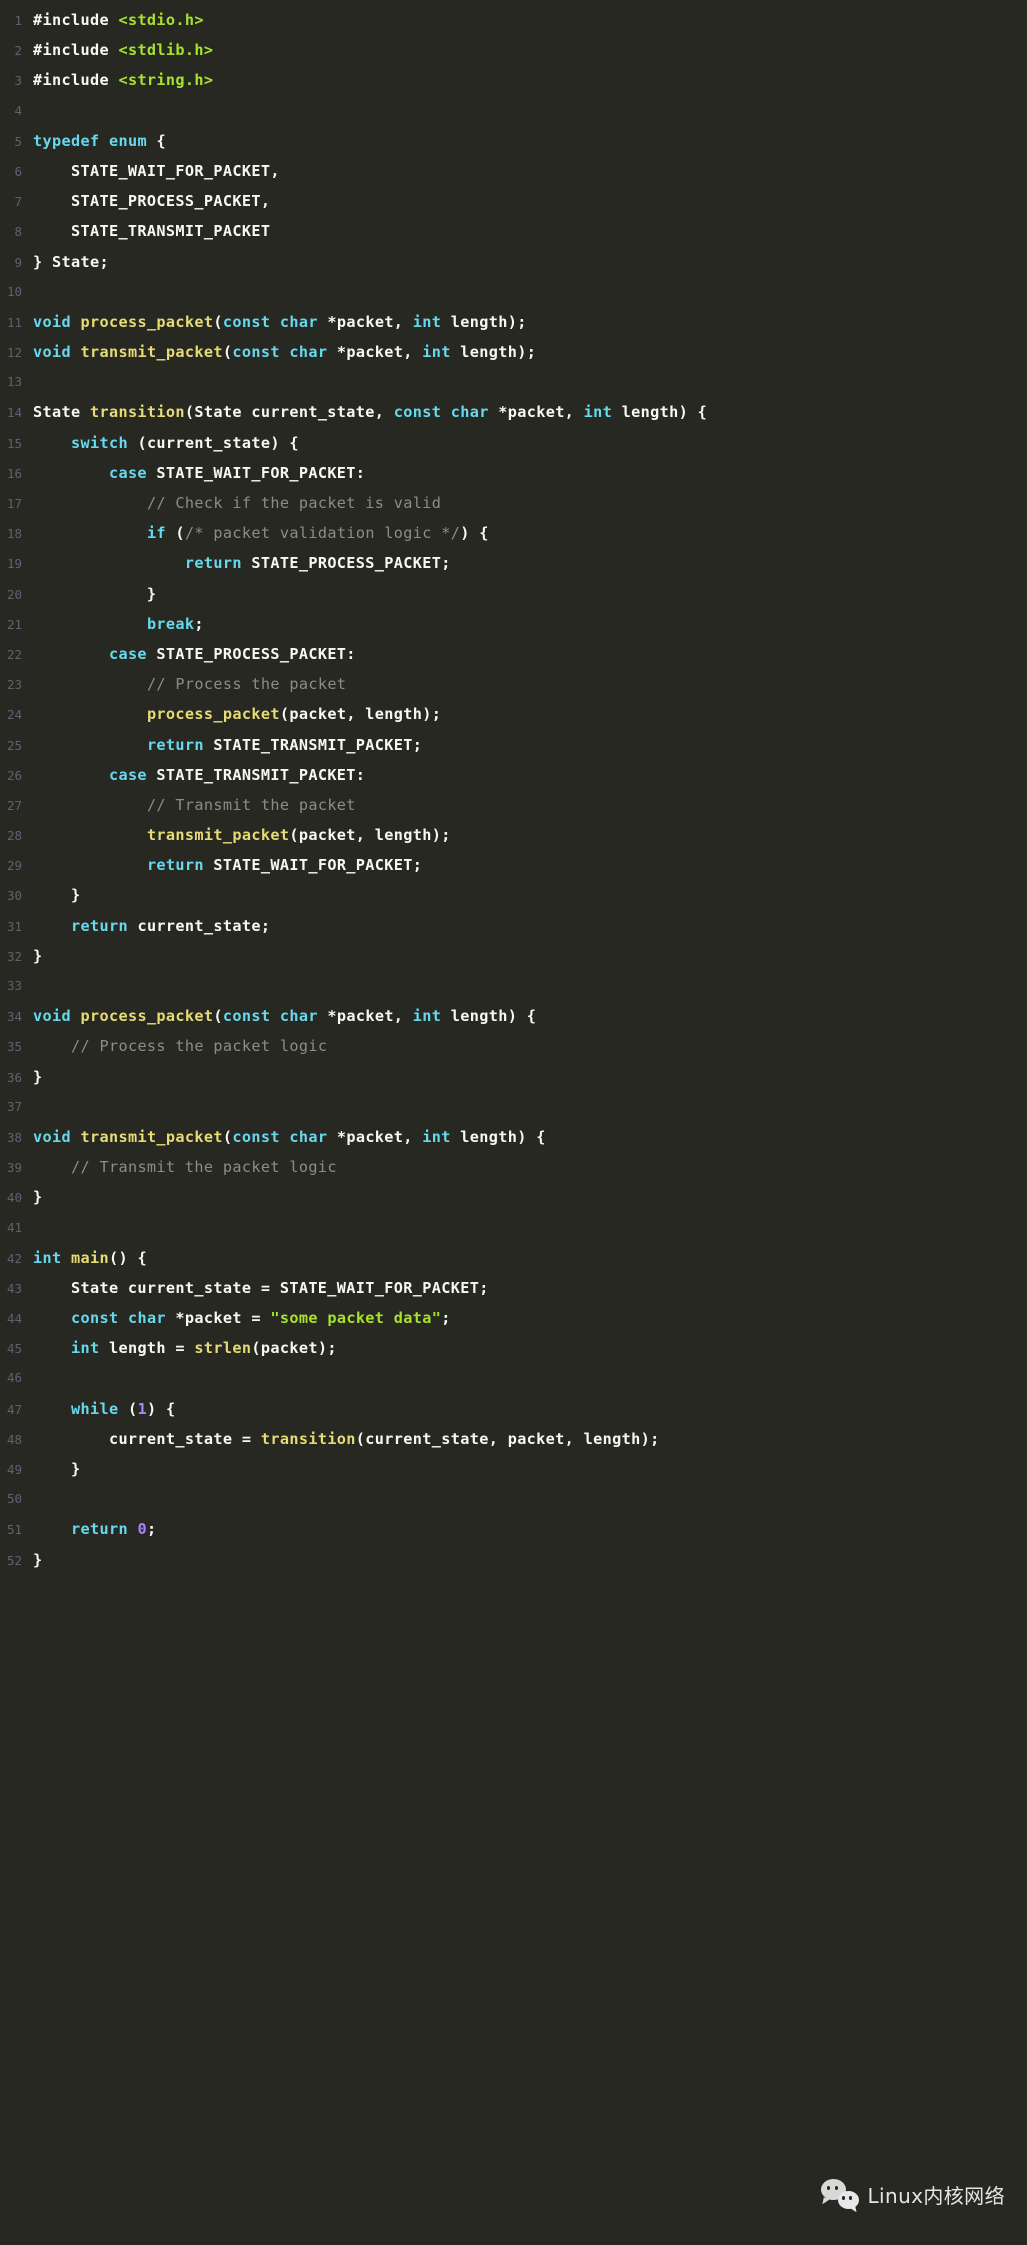  What do you see at coordinates (513, 1409) in the screenshot?
I see `code-line: 47 while (1) {` at bounding box center [513, 1409].